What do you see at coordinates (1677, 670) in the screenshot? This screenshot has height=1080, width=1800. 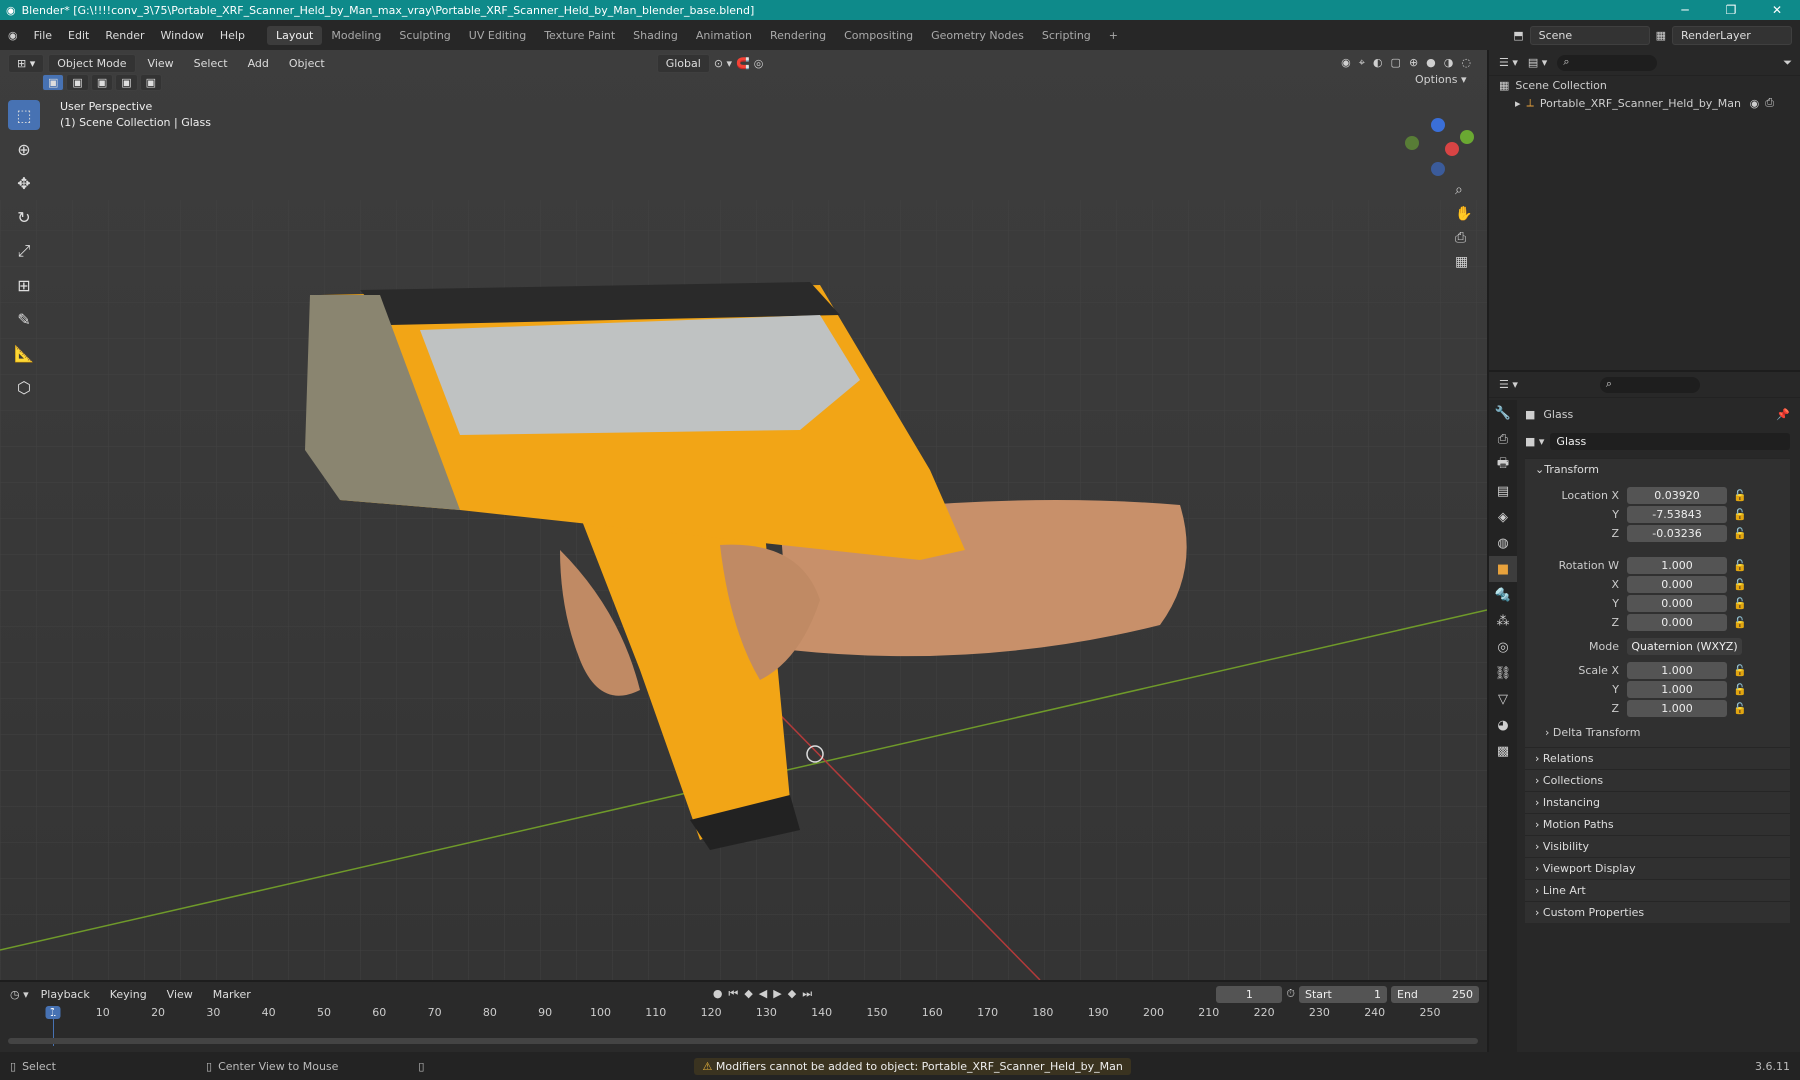 I see `scale-x-field: 1.000` at bounding box center [1677, 670].